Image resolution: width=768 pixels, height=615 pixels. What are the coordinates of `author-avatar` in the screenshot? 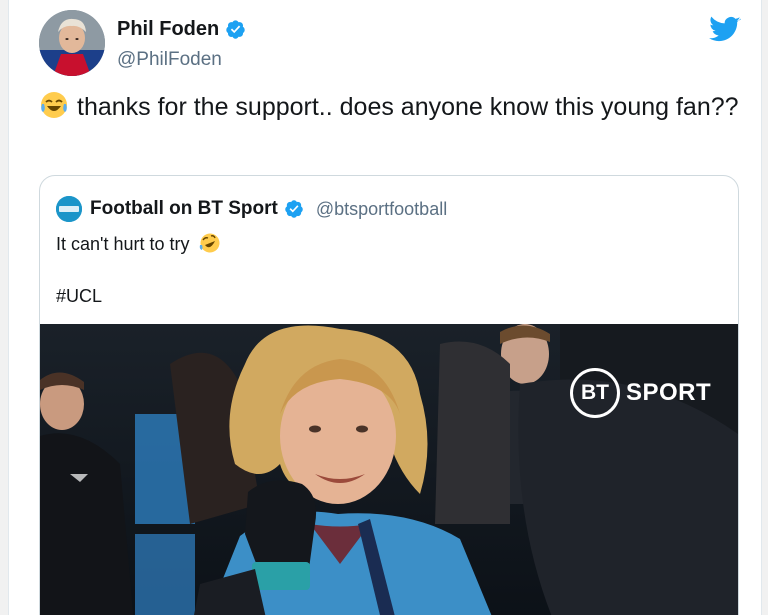 It's located at (72, 43).